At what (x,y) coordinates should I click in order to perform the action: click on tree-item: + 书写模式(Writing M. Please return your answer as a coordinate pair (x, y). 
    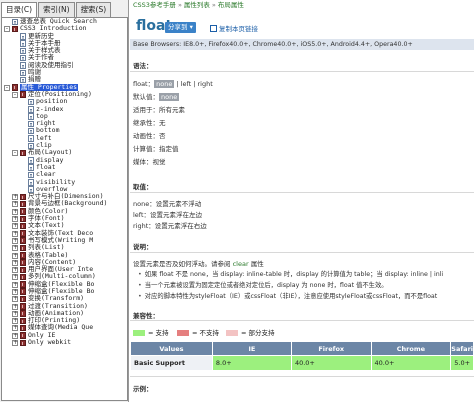
    Looking at the image, I should click on (64, 240).